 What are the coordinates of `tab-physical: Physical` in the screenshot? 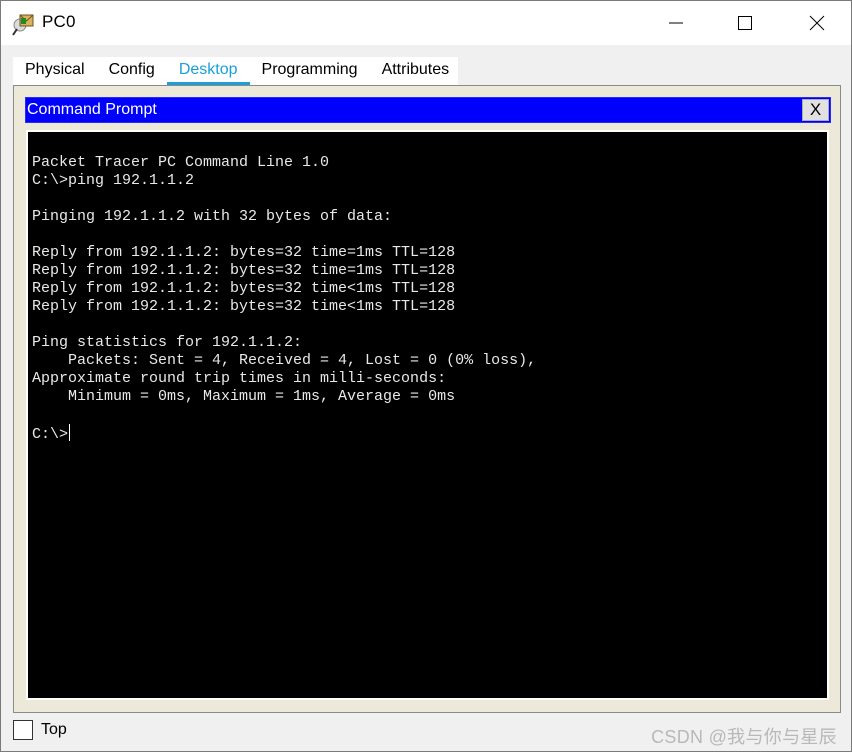 It's located at (55, 71).